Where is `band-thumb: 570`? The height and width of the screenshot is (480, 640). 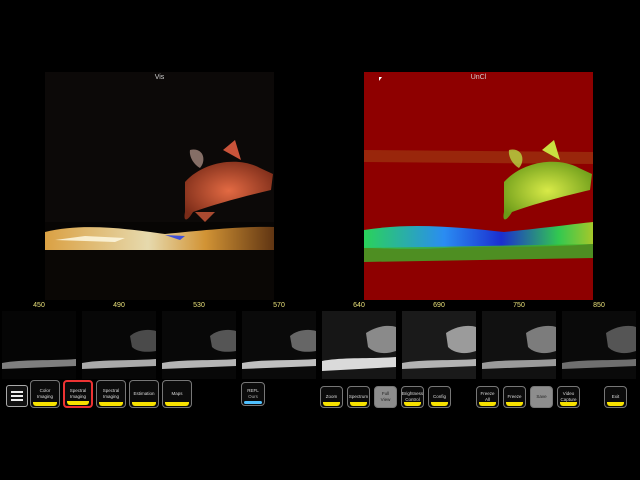 band-thumb: 570 is located at coordinates (279, 340).